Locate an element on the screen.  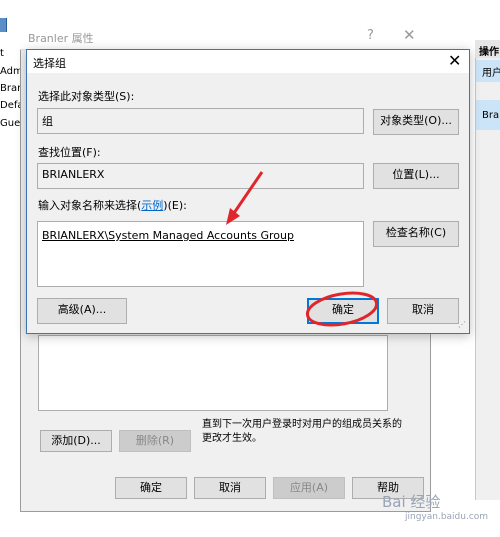
watermark-url: jingyan.baidu.com is located at coordinates (447, 517).